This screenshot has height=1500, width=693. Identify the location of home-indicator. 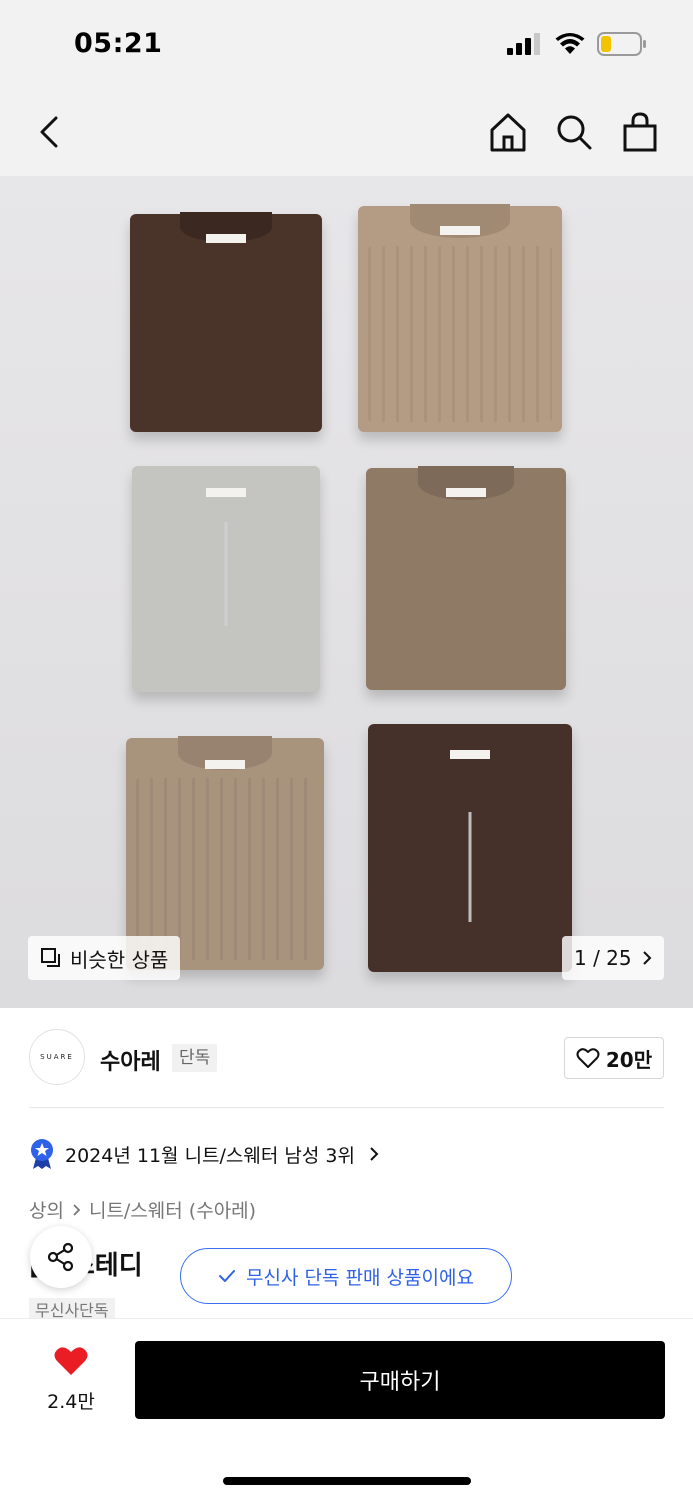
(347, 1481).